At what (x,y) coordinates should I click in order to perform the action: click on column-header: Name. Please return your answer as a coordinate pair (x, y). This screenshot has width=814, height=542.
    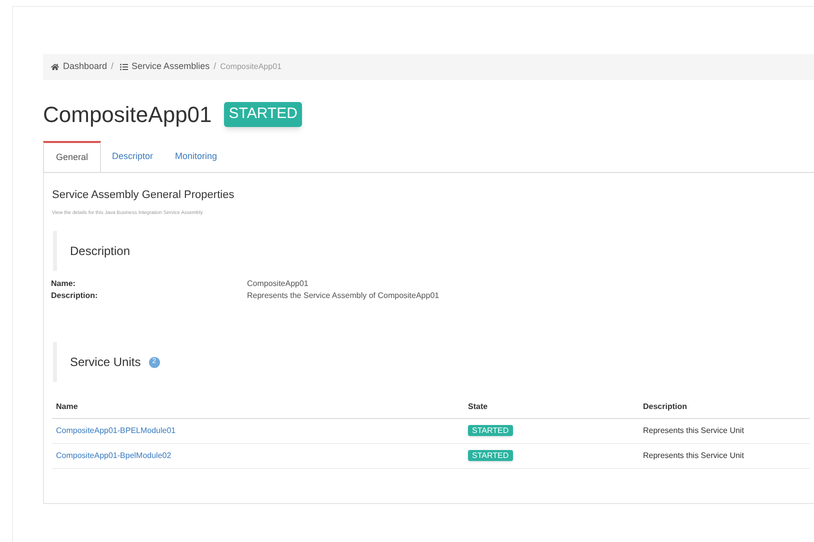
    Looking at the image, I should click on (258, 407).